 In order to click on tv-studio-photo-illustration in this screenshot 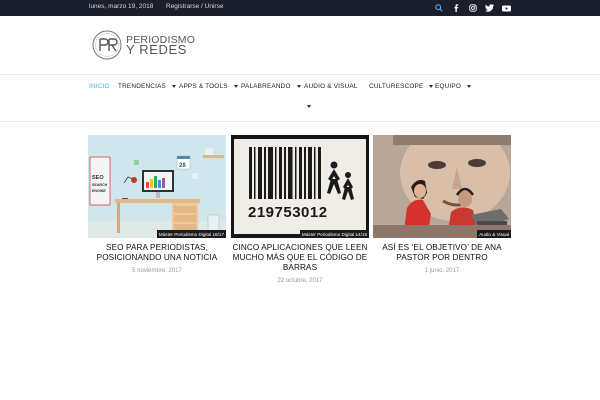, I will do `click(442, 186)`.